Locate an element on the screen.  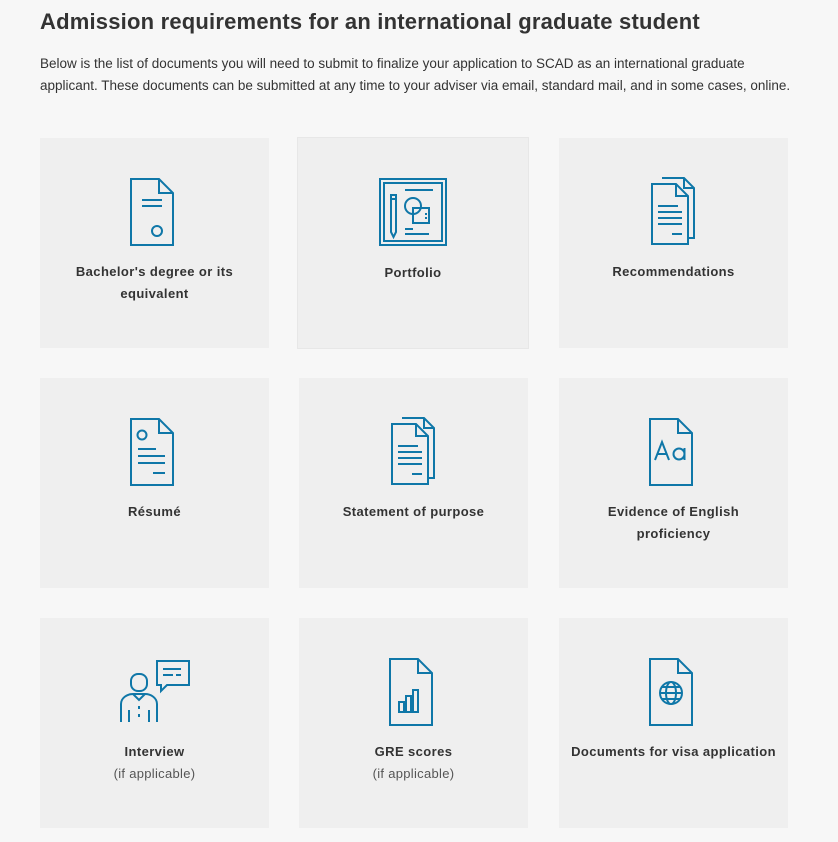
requirement-label: Bachelor's degree or its equivalent is located at coordinates (154, 283).